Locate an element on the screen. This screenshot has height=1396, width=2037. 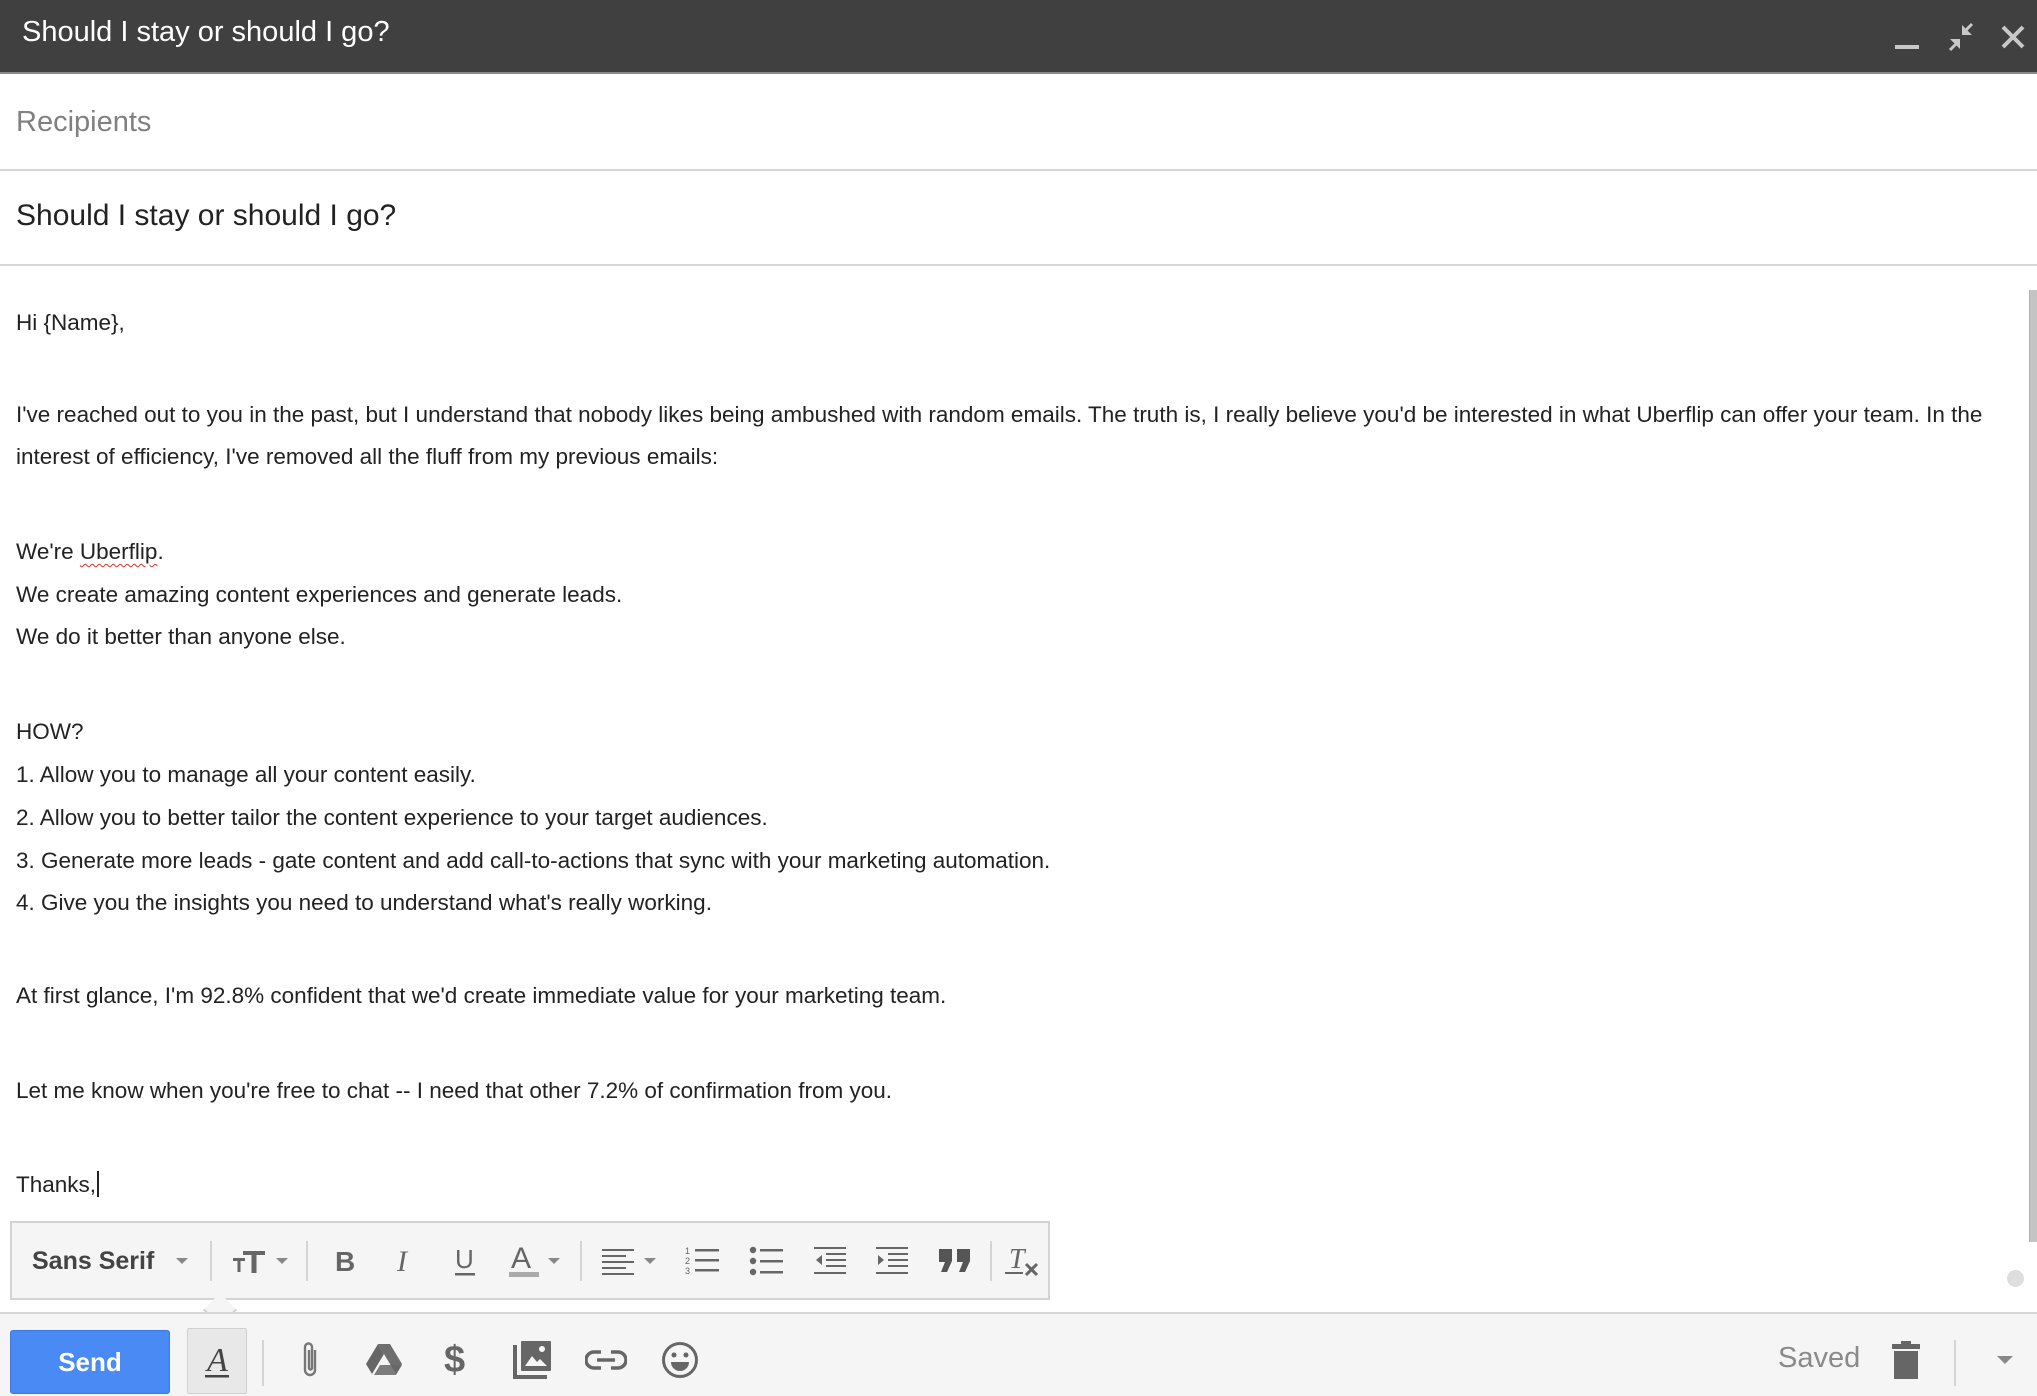
text-cursor is located at coordinates (98, 1184).